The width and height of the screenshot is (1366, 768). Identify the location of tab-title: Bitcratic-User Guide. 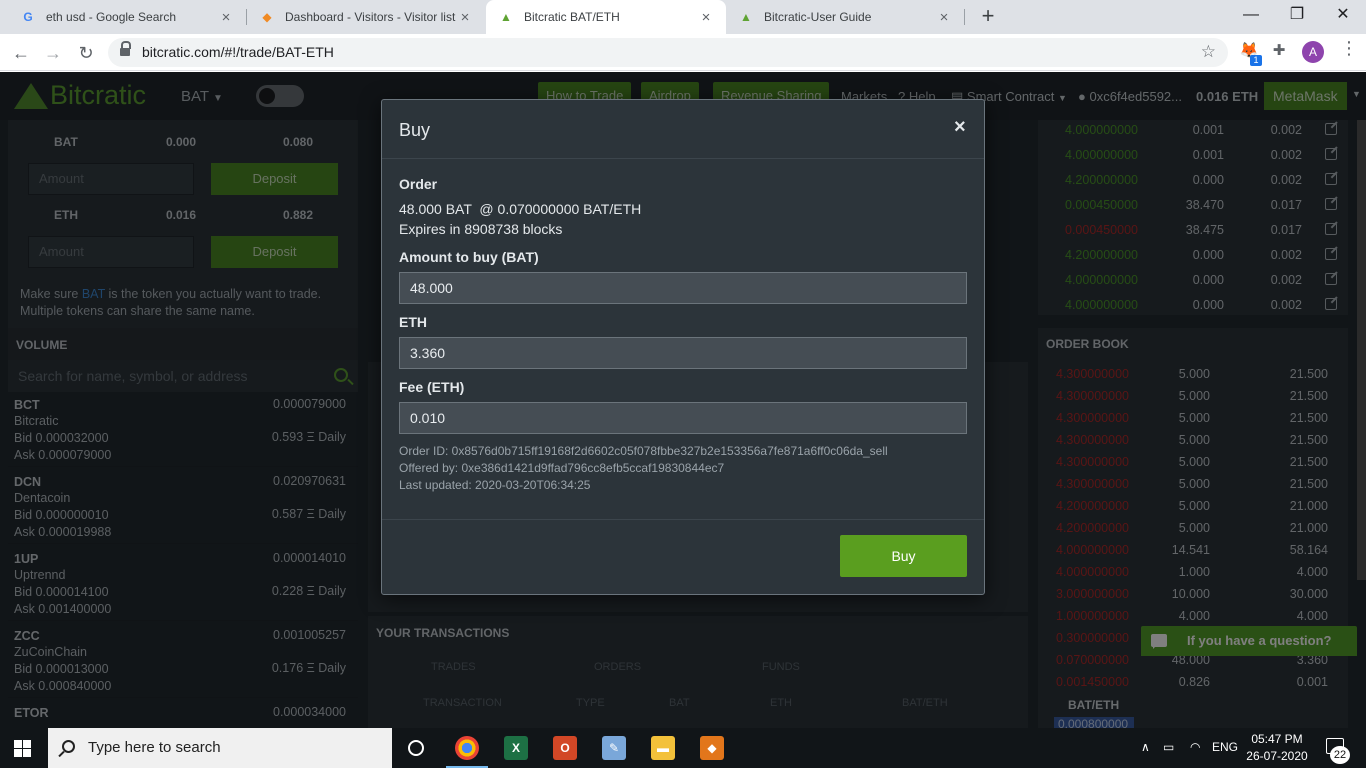
(818, 17).